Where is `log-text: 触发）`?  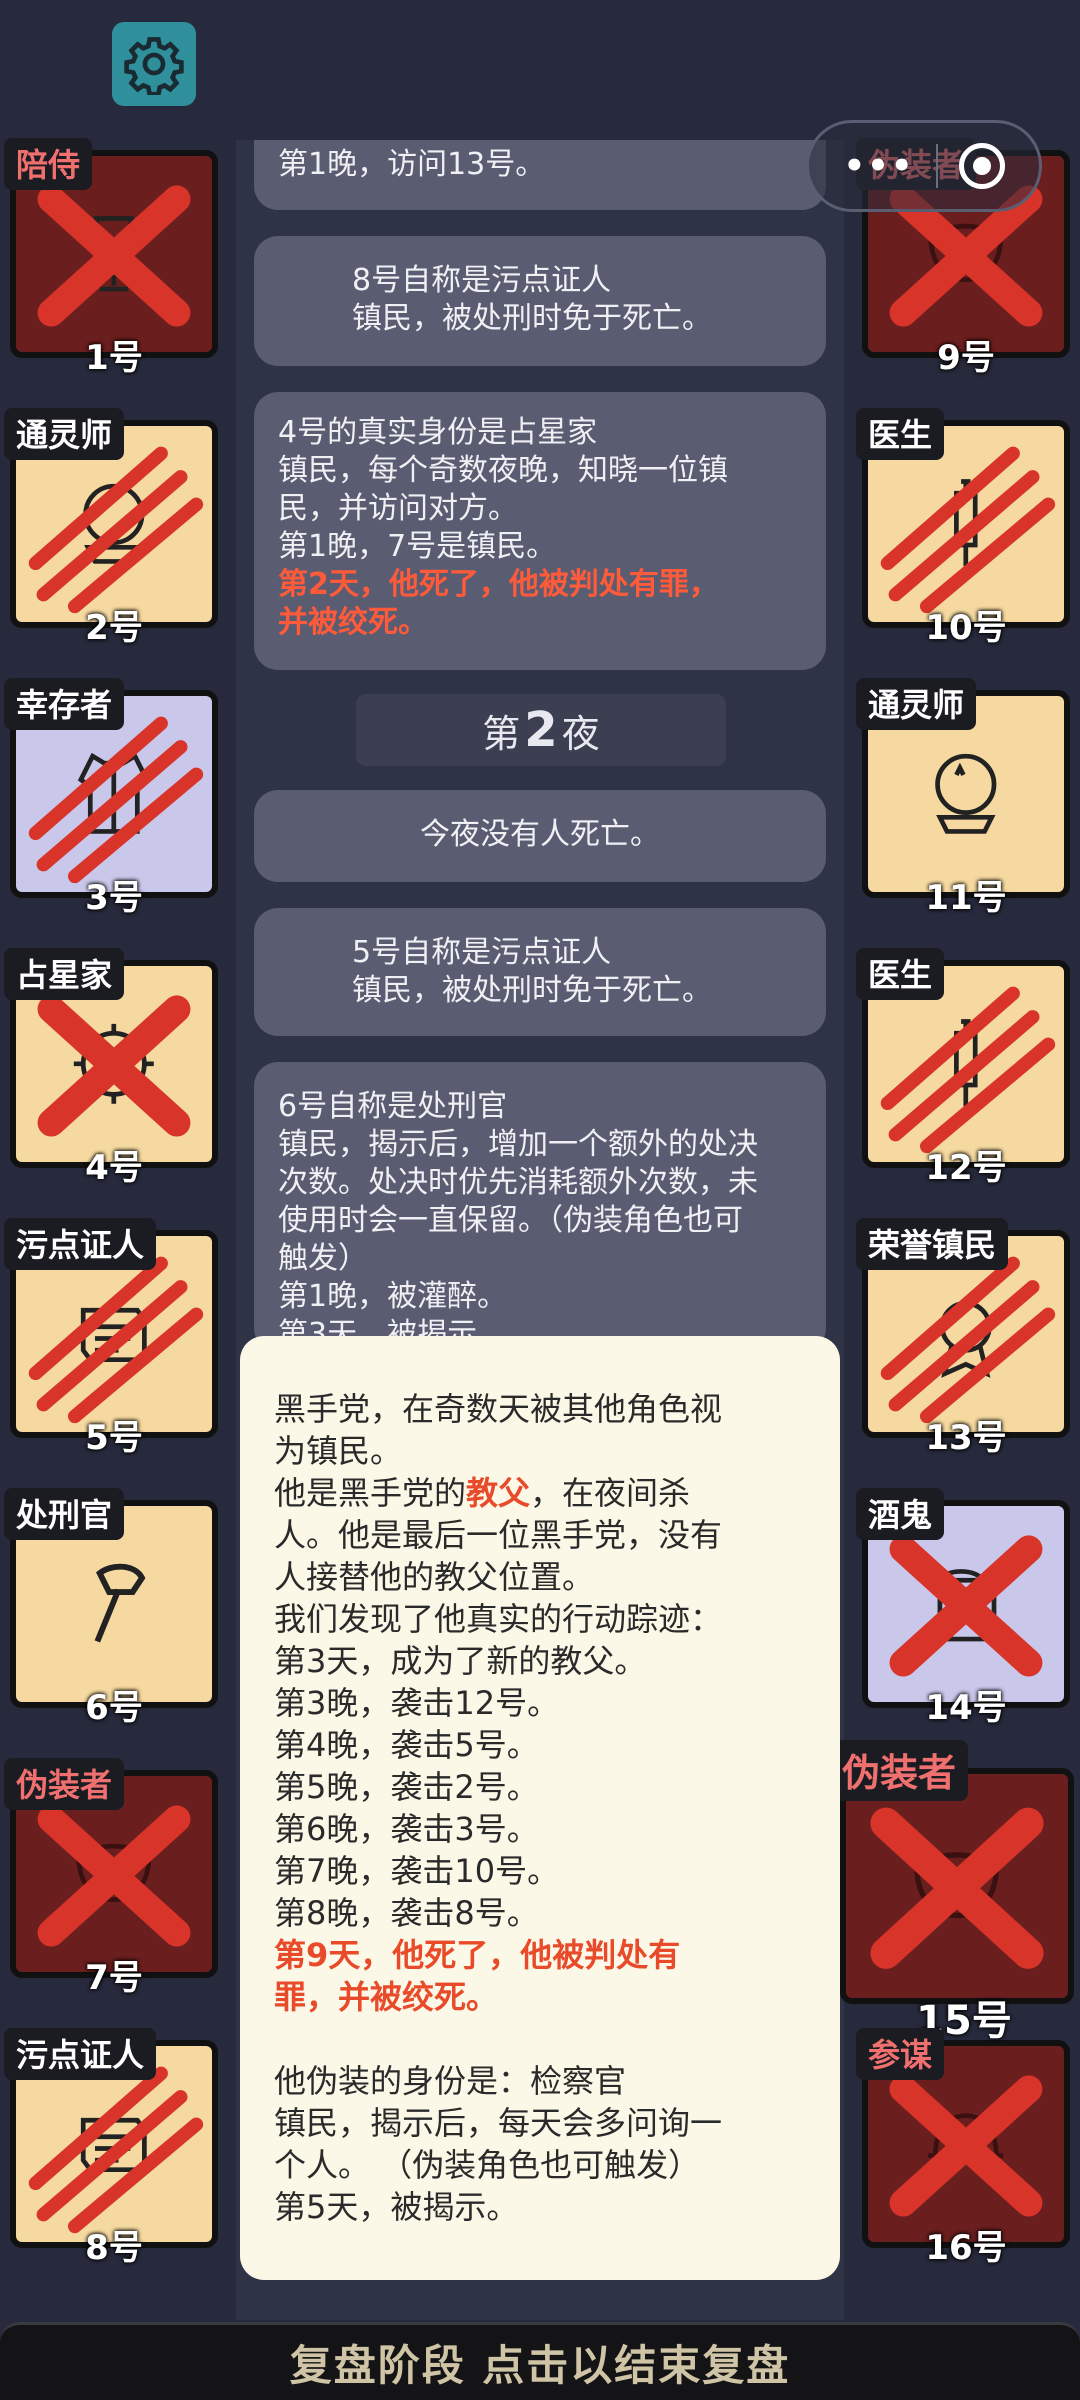 log-text: 触发） is located at coordinates (323, 1258).